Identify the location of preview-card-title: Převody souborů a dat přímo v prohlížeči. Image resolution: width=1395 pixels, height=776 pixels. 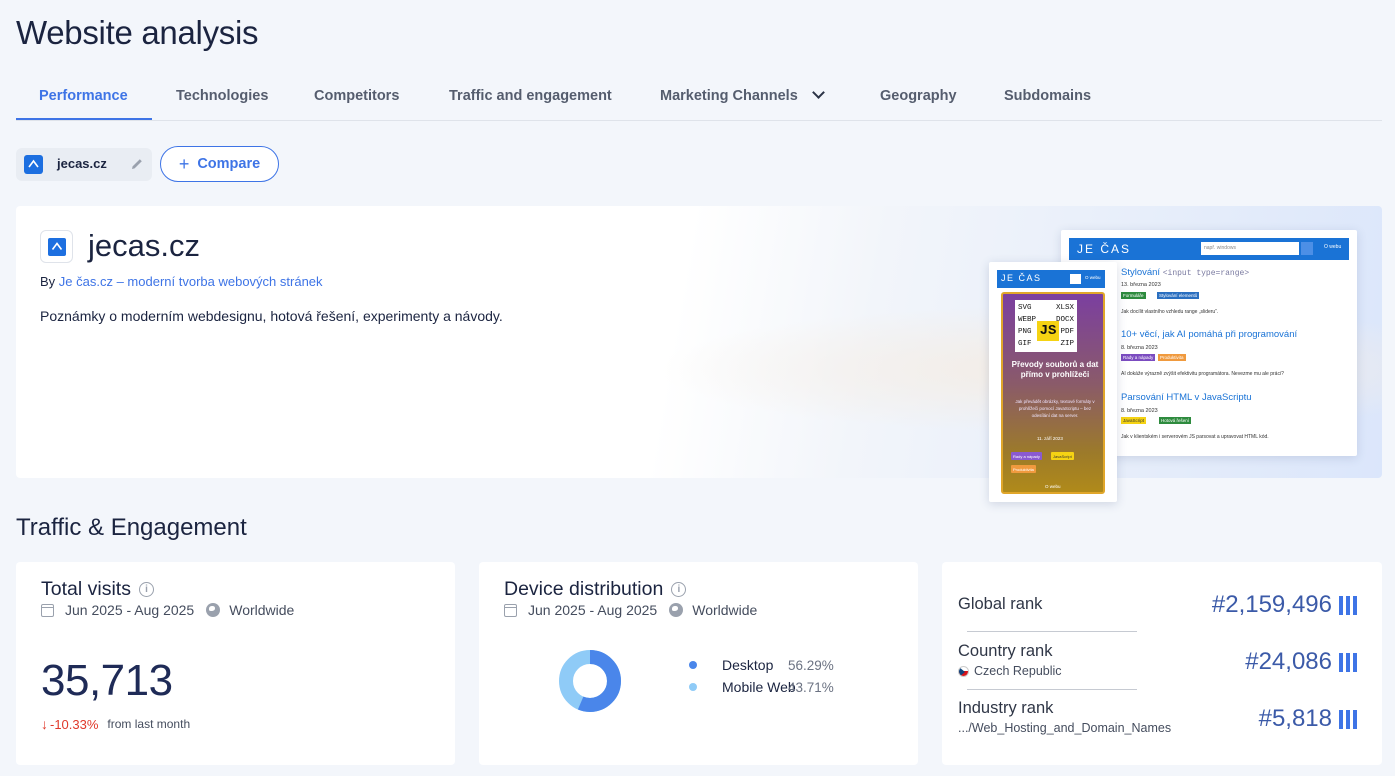
(1055, 369).